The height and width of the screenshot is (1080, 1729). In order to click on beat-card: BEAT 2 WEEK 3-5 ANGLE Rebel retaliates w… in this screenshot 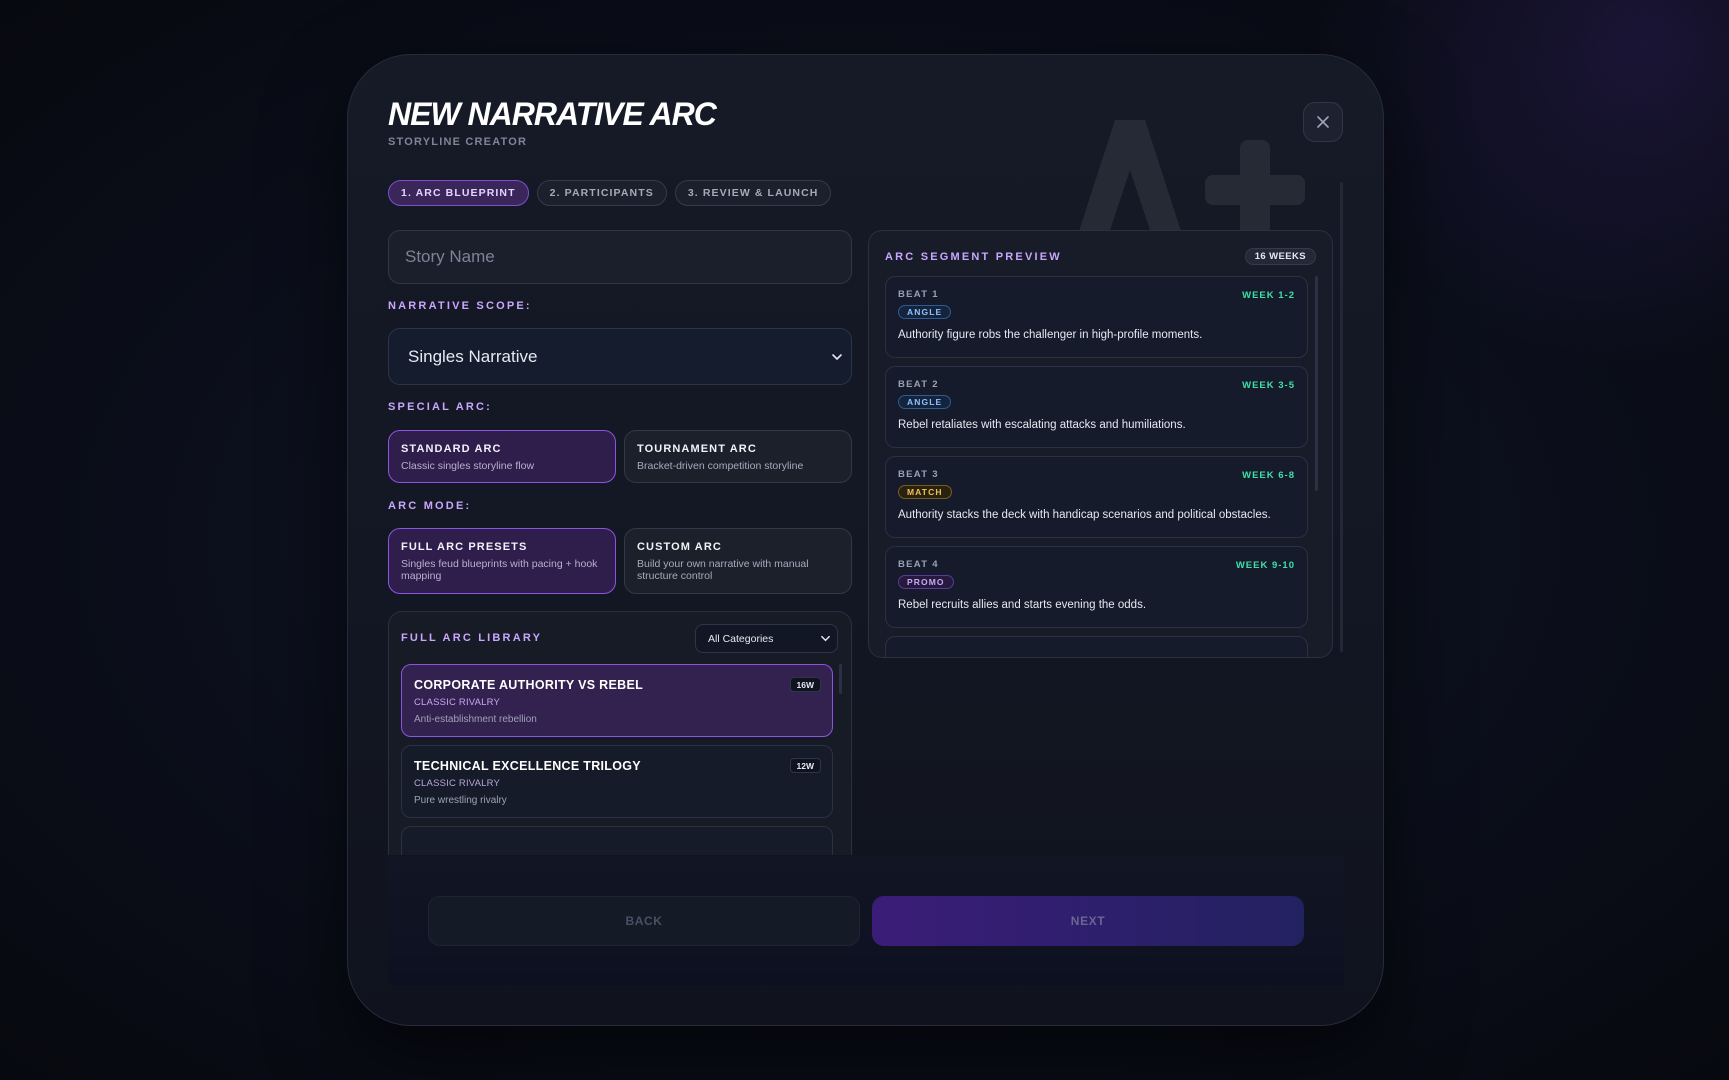, I will do `click(1096, 407)`.